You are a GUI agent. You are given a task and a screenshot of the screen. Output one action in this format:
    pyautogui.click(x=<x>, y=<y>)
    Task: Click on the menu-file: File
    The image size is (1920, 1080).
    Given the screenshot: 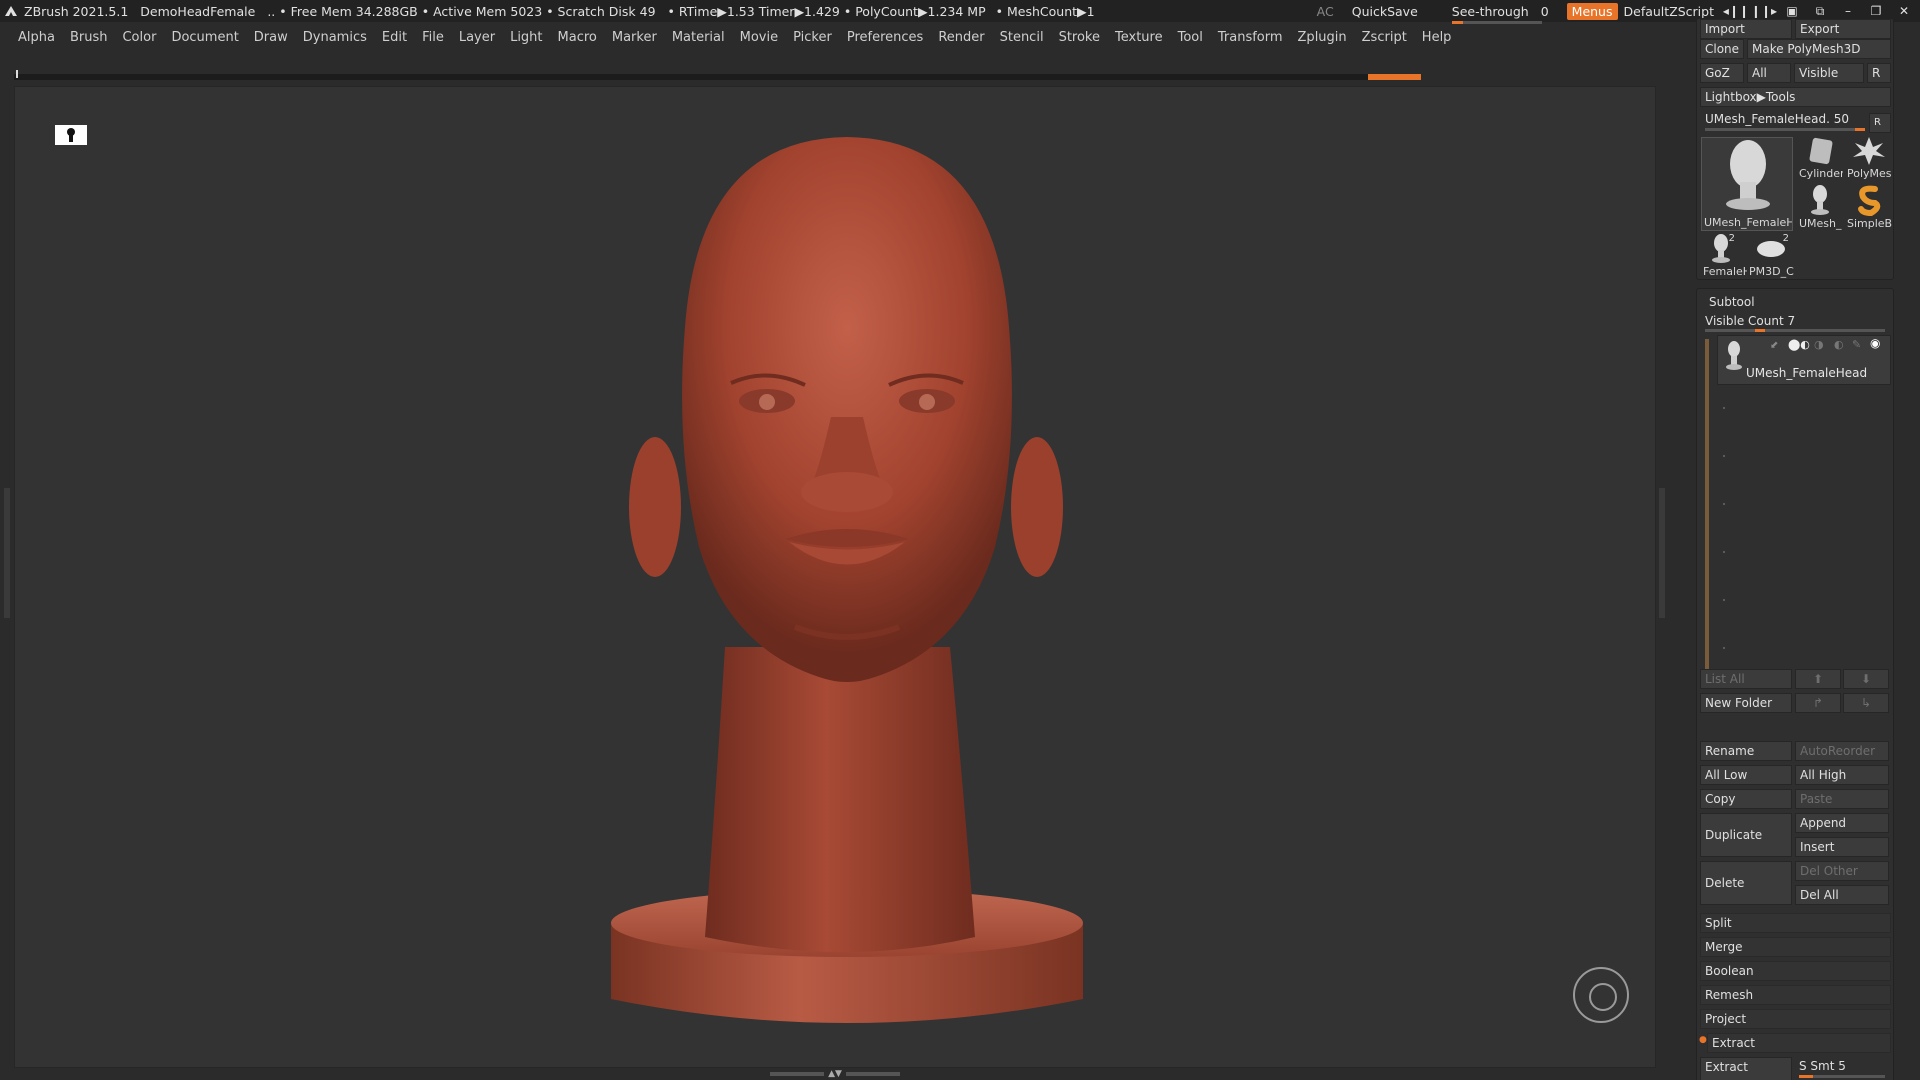 What is the action you would take?
    pyautogui.click(x=433, y=37)
    